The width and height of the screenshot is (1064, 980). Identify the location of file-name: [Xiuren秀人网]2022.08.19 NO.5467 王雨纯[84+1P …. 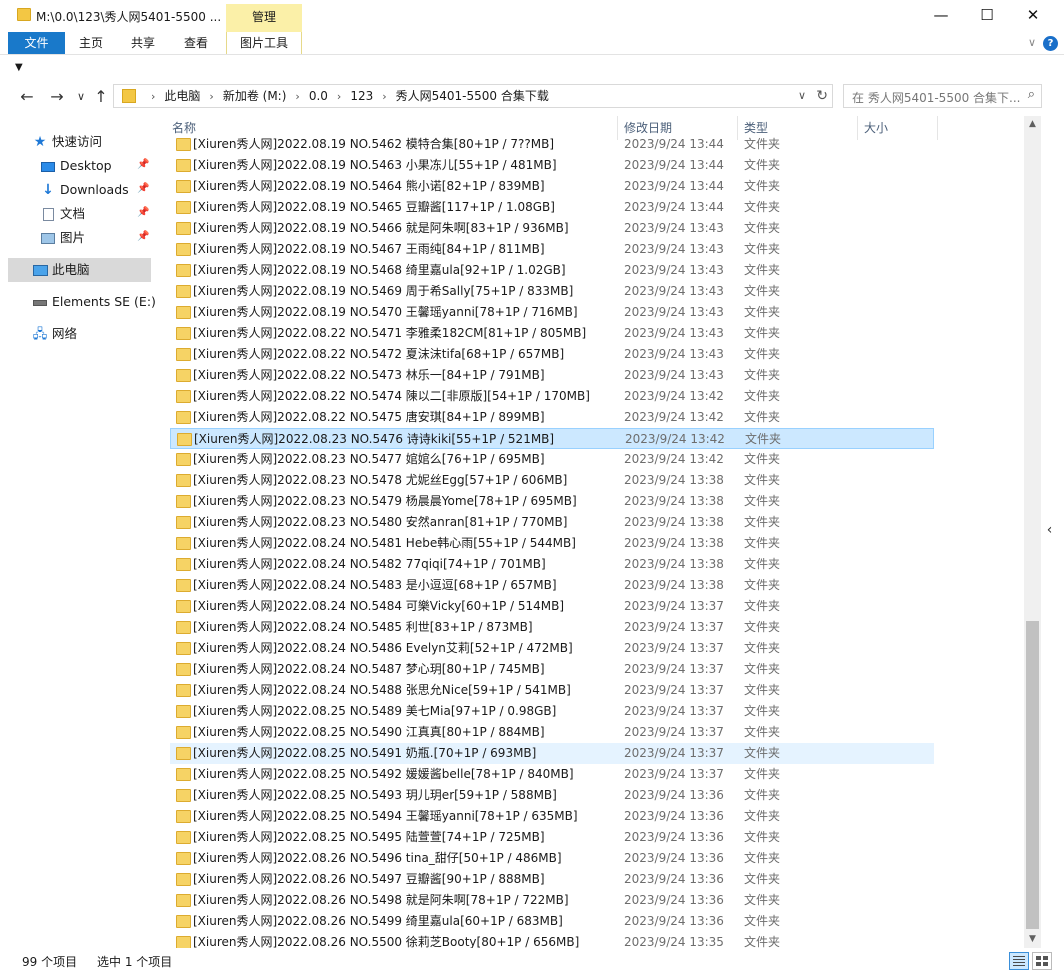
(369, 249).